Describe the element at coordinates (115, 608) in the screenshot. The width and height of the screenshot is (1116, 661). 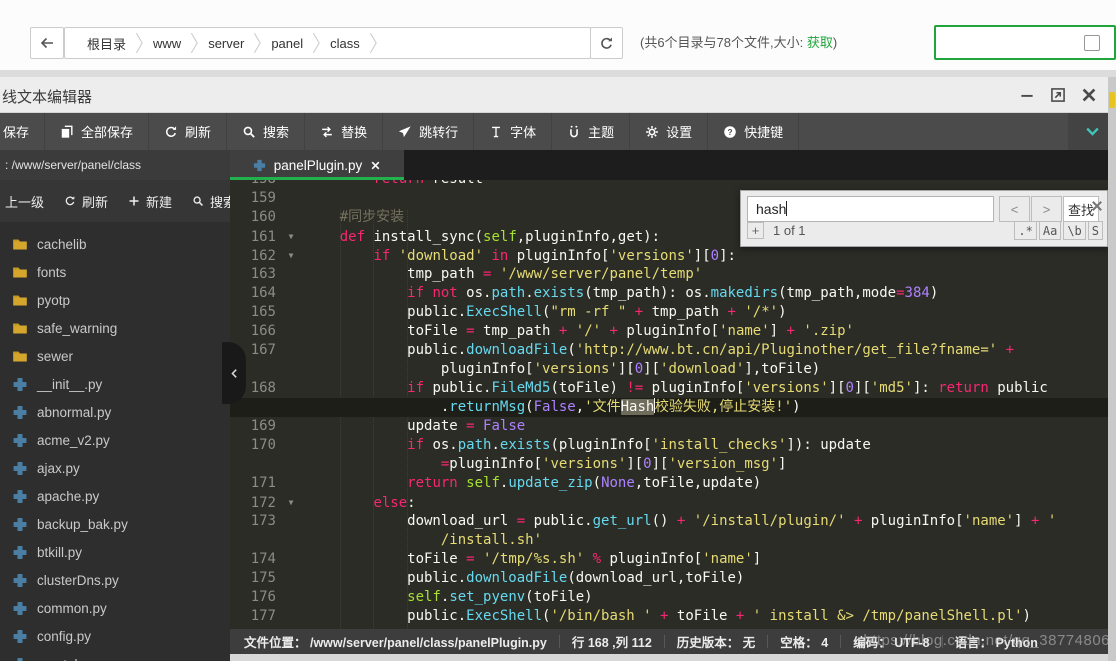
I see `file-item: common.py` at that location.